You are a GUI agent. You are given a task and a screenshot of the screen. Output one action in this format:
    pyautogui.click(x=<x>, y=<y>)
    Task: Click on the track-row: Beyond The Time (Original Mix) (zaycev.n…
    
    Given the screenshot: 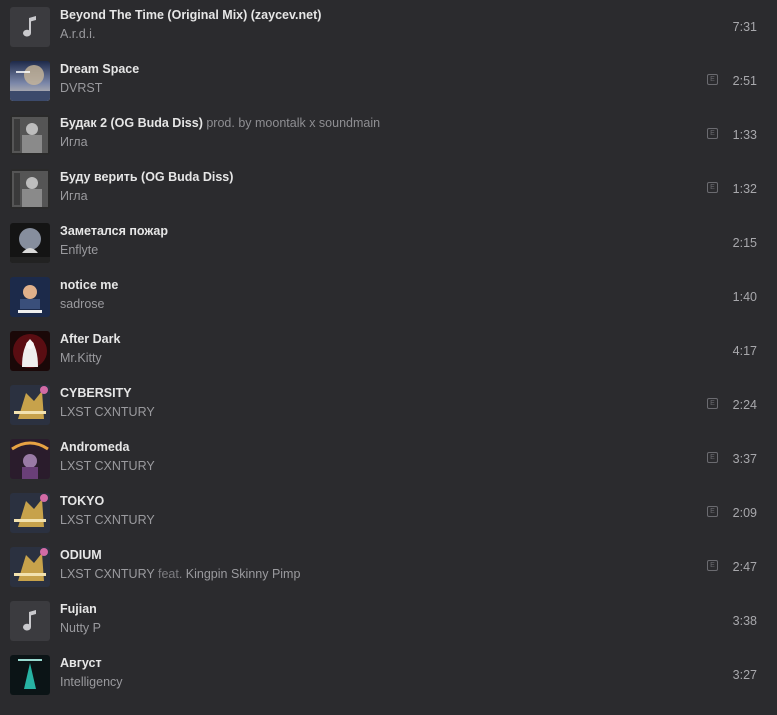 What is the action you would take?
    pyautogui.click(x=388, y=27)
    